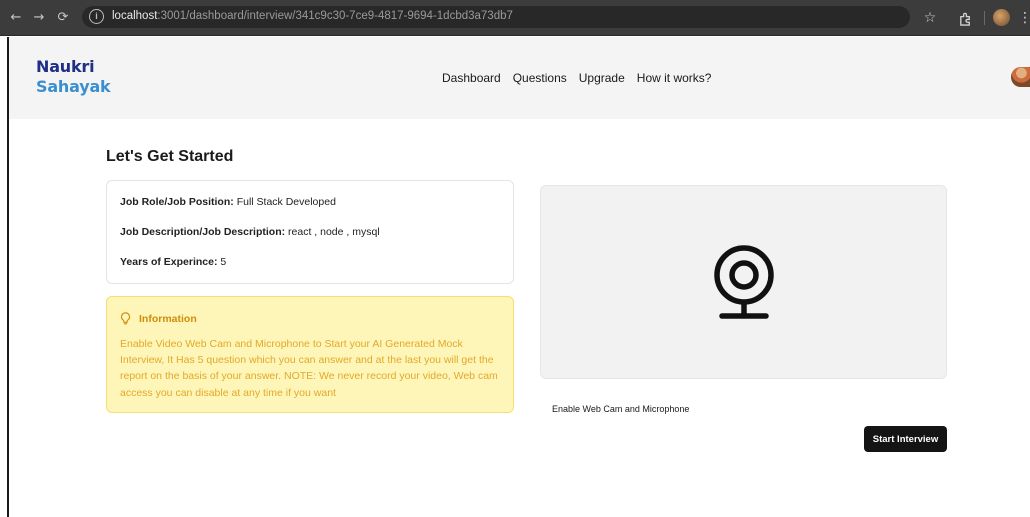 This screenshot has height=517, width=1030. I want to click on nav-dashboard: Dashboard, so click(471, 78).